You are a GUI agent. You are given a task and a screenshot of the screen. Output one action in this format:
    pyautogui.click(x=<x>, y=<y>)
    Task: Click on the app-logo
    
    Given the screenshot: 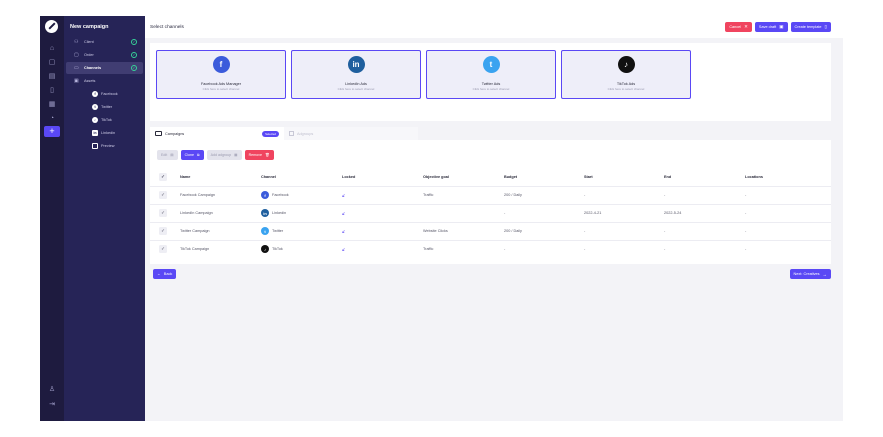 What is the action you would take?
    pyautogui.click(x=51, y=26)
    